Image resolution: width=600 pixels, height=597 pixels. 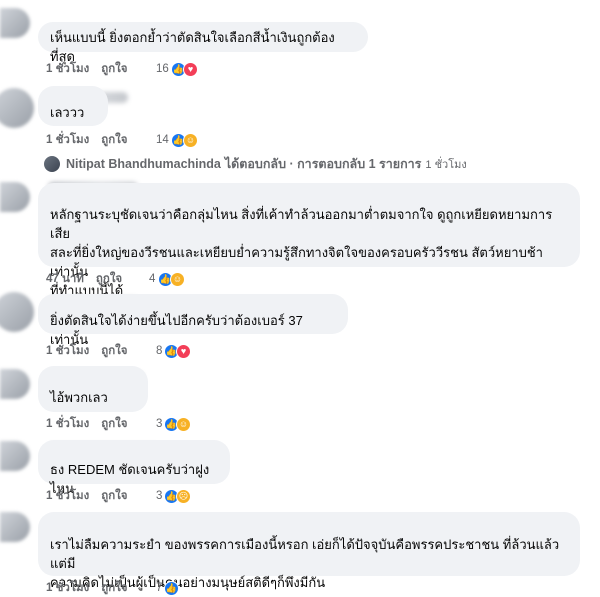 I want to click on comment-meta: 1 ชั่วโมง ถูกใจ 3 👍 ☹, so click(x=131, y=496).